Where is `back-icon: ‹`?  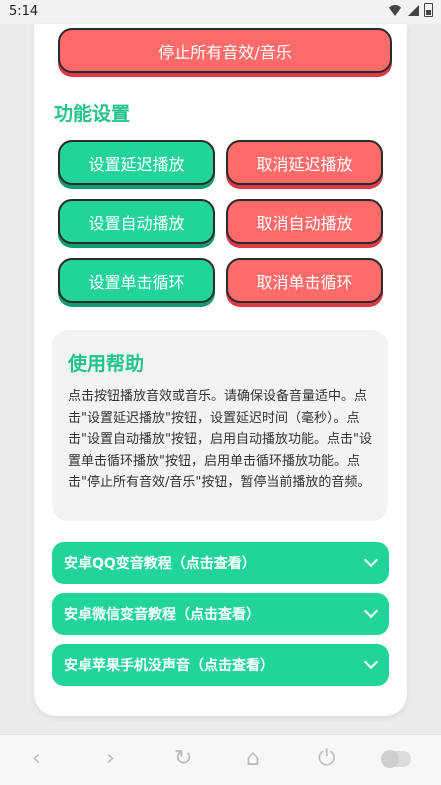
back-icon: ‹ is located at coordinates (36, 759).